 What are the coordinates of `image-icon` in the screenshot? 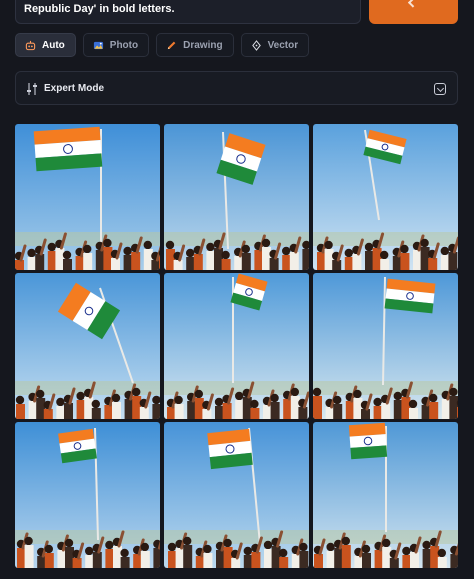 It's located at (98, 45).